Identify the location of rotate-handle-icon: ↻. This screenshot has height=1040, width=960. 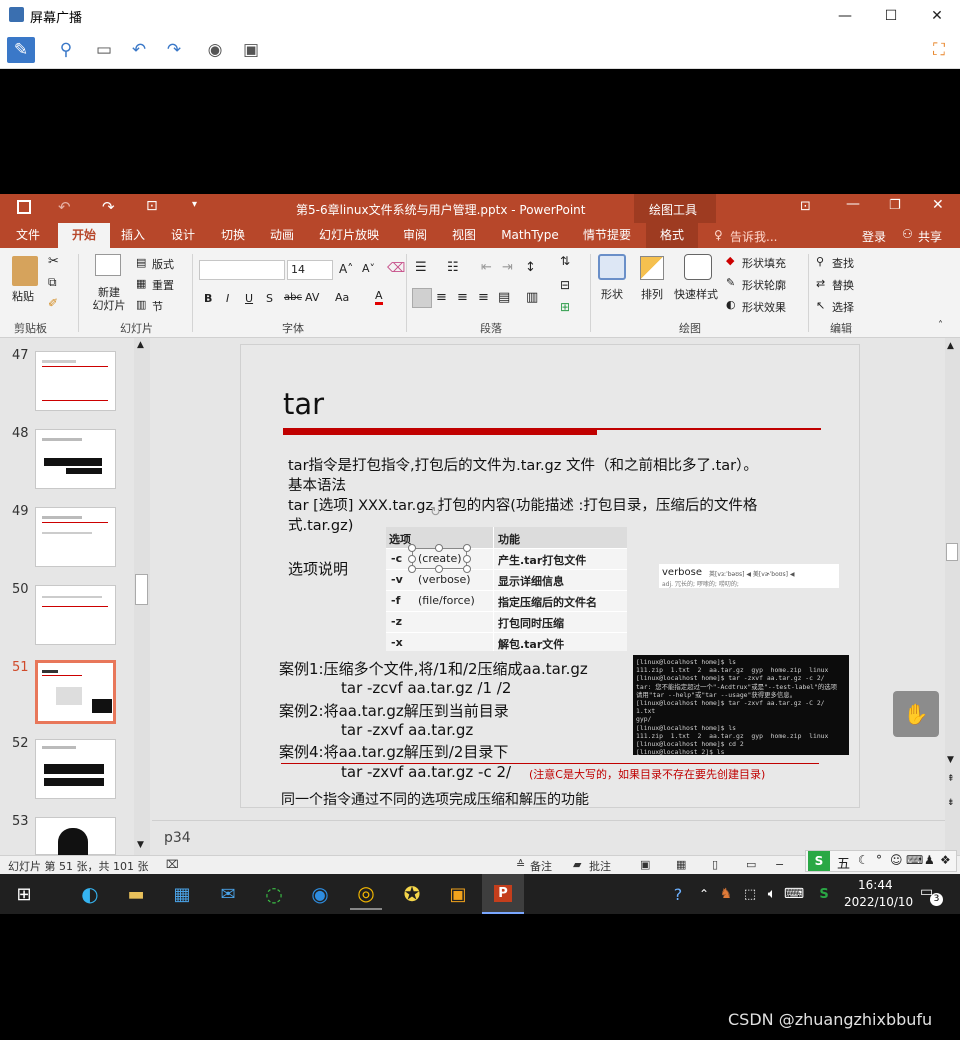
(435, 512).